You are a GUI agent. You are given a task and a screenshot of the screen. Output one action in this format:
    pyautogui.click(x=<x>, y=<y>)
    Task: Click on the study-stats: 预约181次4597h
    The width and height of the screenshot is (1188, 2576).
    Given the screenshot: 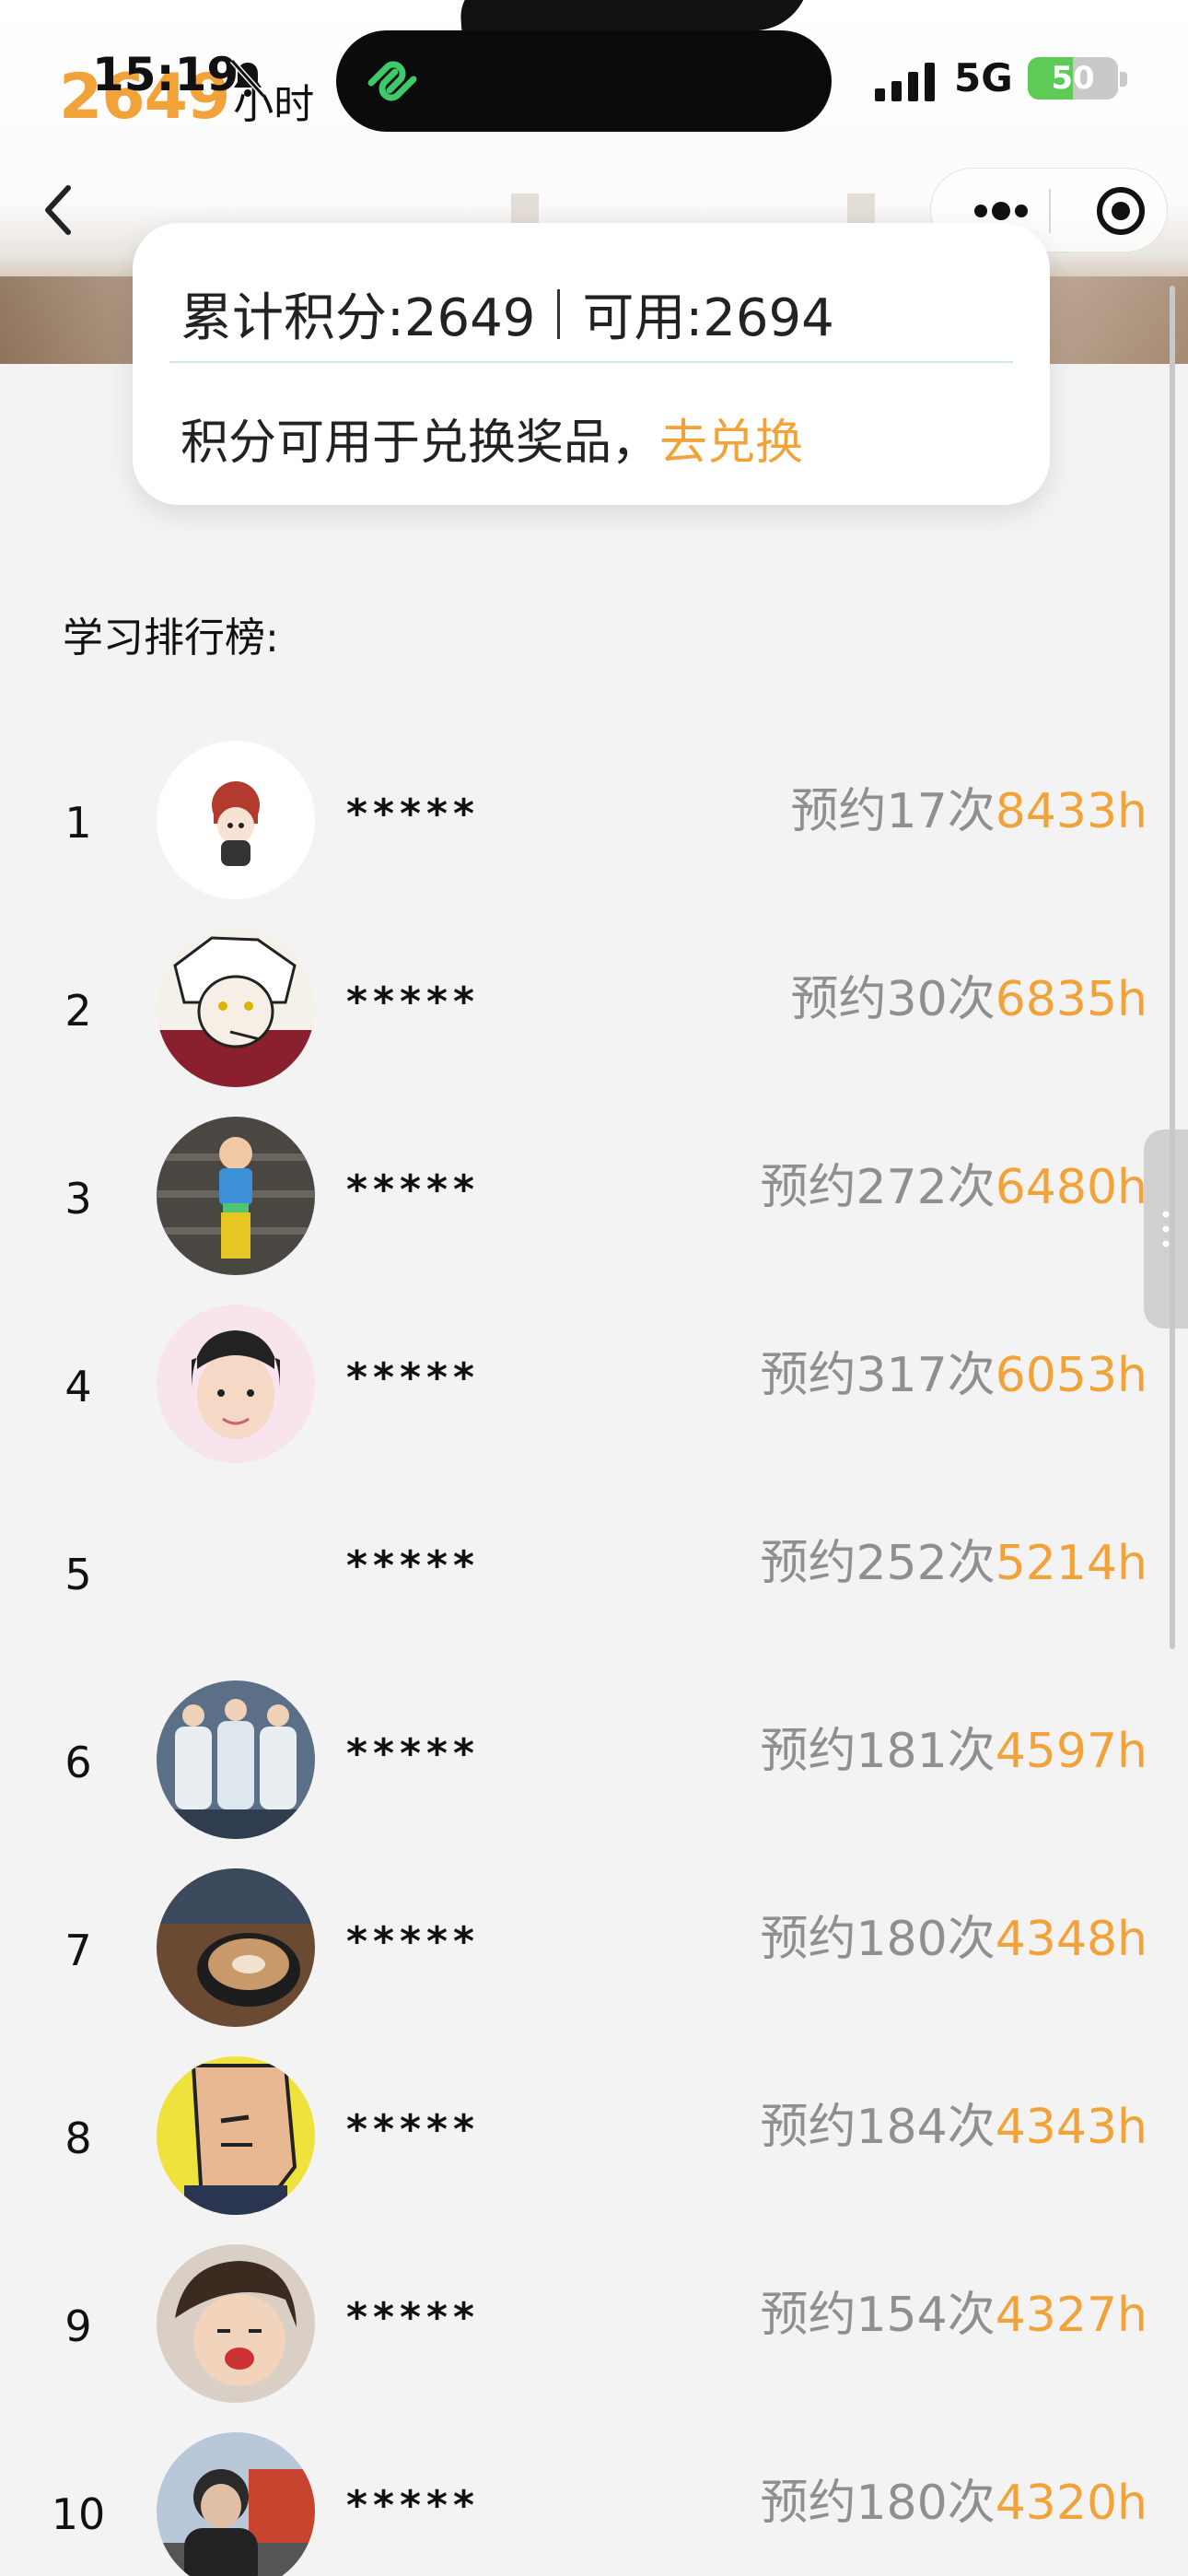 What is the action you would take?
    pyautogui.click(x=954, y=1746)
    